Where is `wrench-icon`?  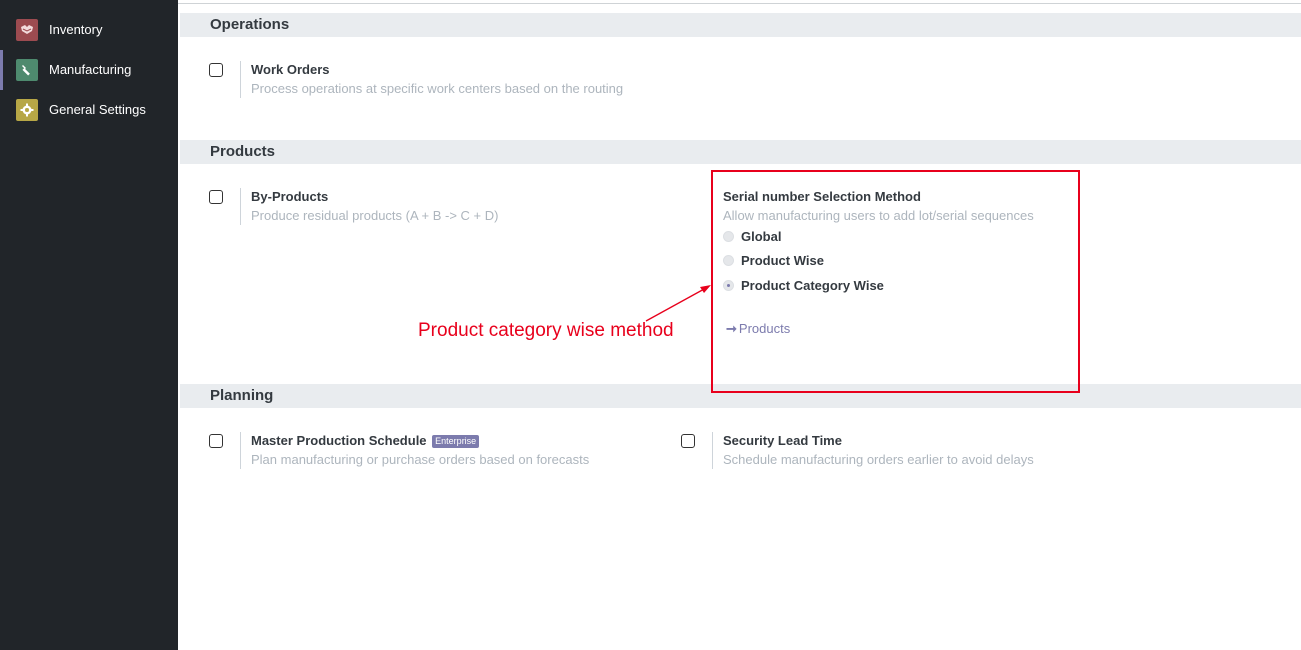 wrench-icon is located at coordinates (27, 70).